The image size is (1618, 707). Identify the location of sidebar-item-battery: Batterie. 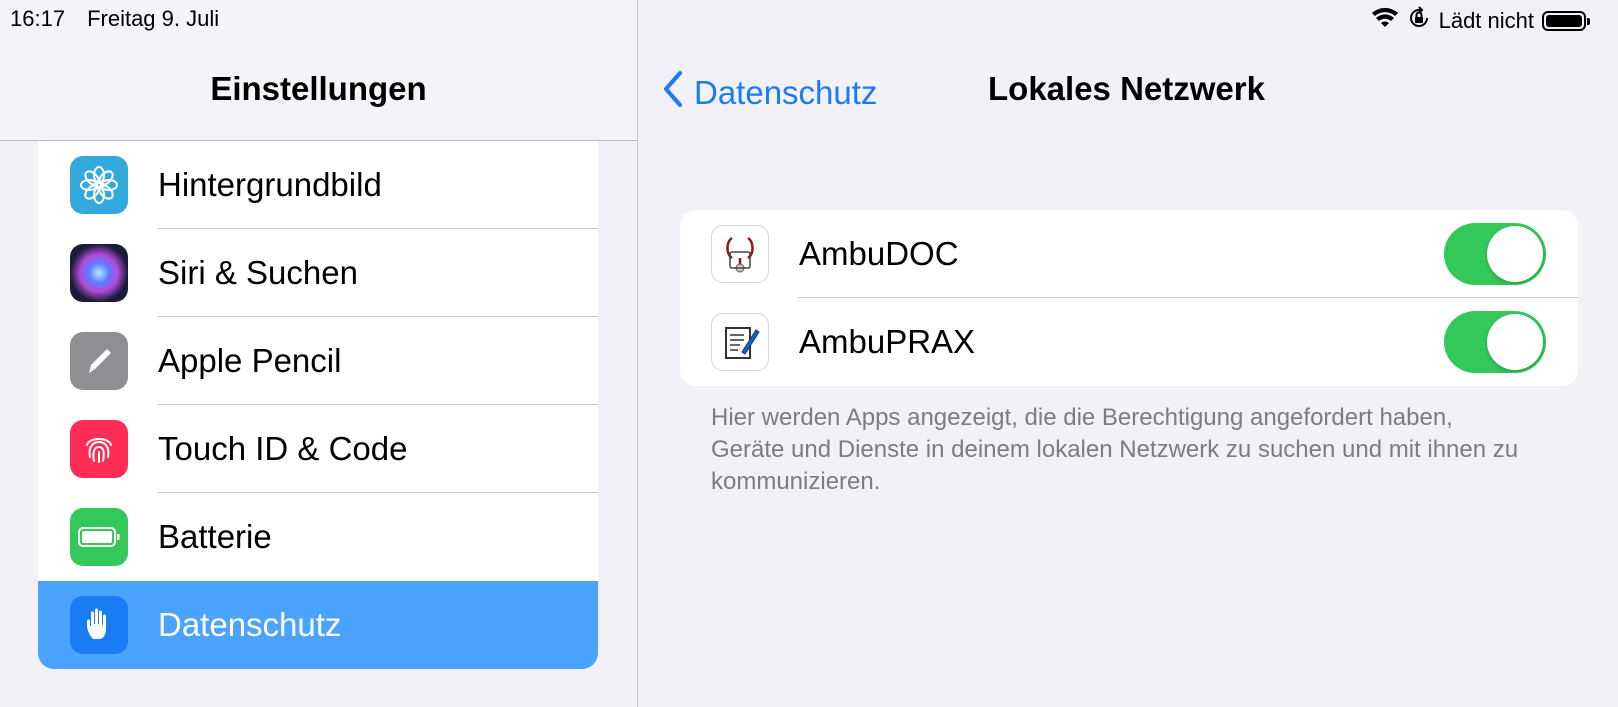
(318, 537).